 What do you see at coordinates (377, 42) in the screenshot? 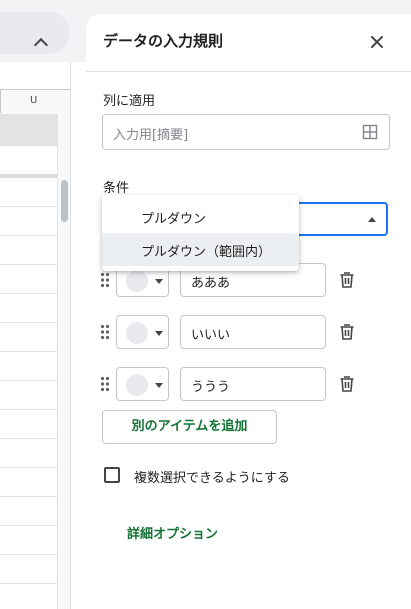
I see `close-icon` at bounding box center [377, 42].